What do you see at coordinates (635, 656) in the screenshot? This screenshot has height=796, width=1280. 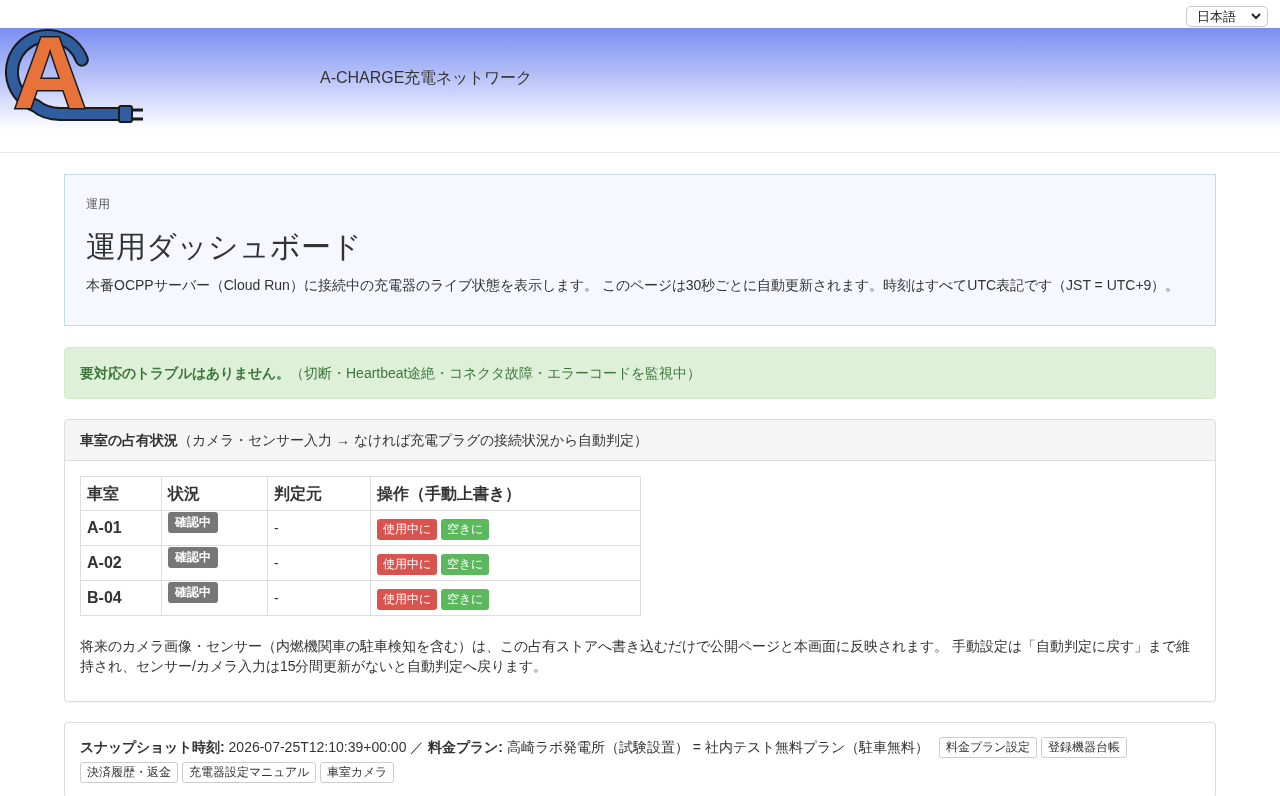 I see `occupancy-note: 将来のカメラ画像・センサー（内燃機関車の駐車検知を含む）は、この占有ストアへ書き込むだけで公開ページと本画面に反映されます。 手動設定は「自動判定に戻す」まで維持され、センサー/カメラ入力は15分間更新がないと自動判定へ戻ります。` at bounding box center [635, 656].